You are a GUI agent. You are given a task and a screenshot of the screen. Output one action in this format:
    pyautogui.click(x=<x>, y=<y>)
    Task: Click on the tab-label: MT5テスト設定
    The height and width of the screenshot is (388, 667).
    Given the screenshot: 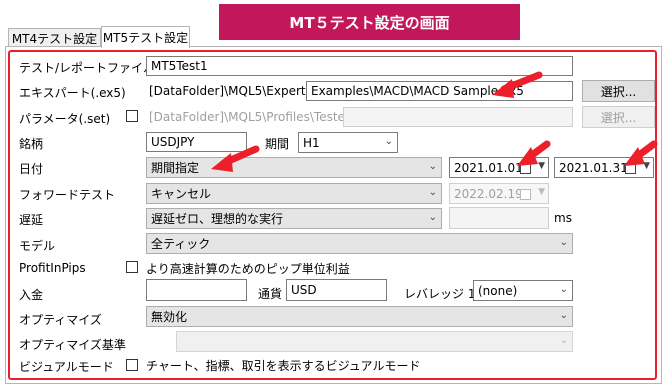 What is the action you would take?
    pyautogui.click(x=145, y=38)
    